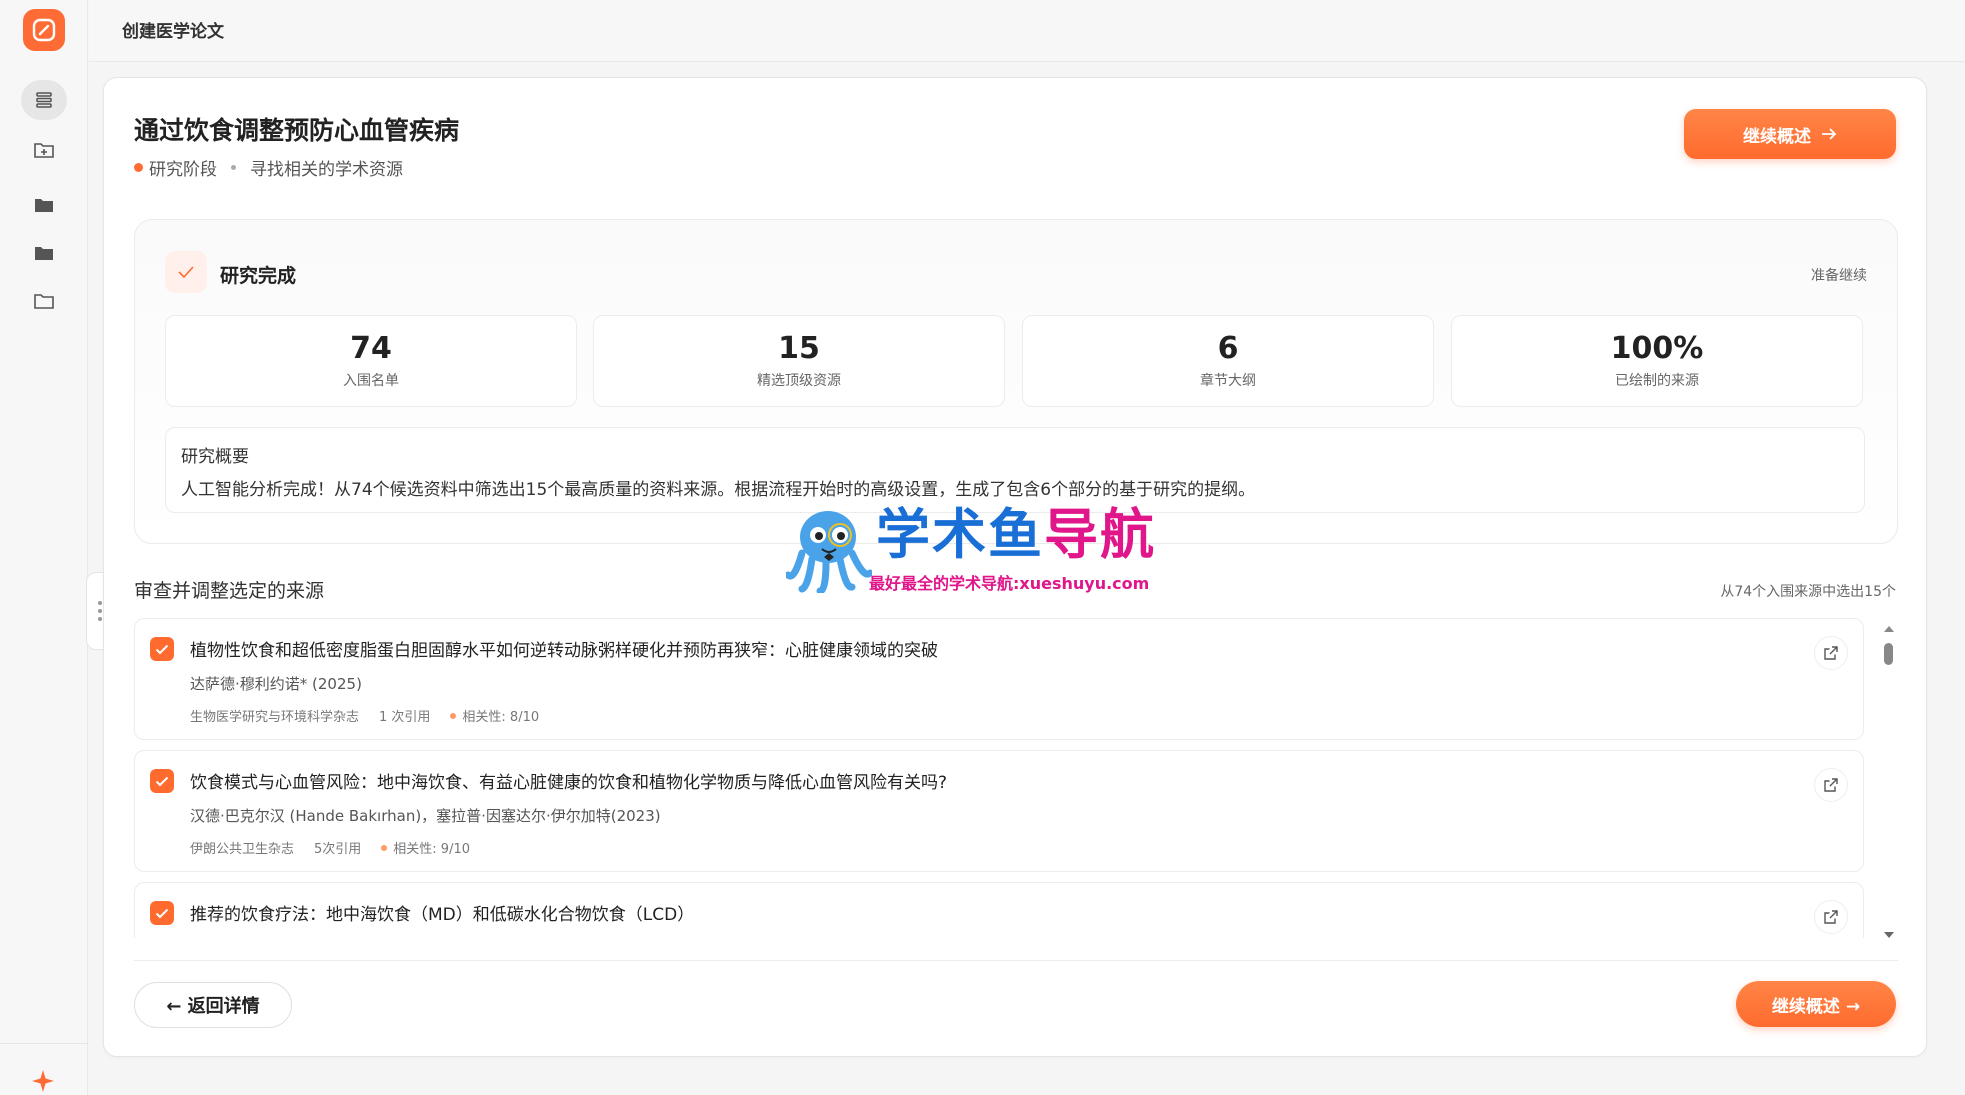  What do you see at coordinates (276, 684) in the screenshot?
I see `source-author: 达萨德·穆利约诺* (2025)` at bounding box center [276, 684].